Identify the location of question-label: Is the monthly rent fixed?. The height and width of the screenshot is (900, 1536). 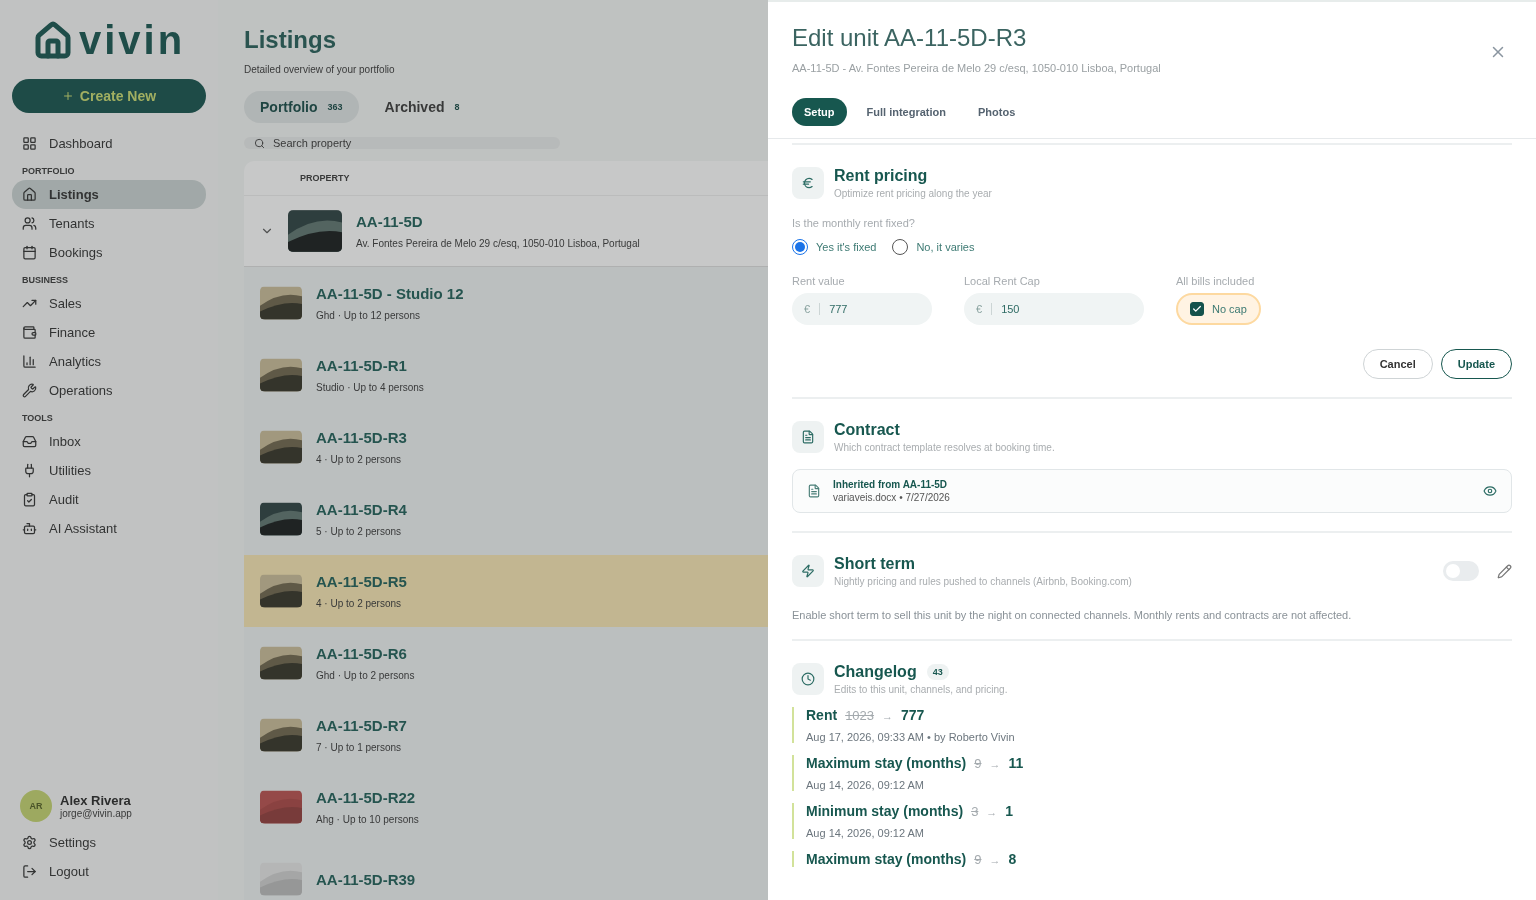
(854, 223).